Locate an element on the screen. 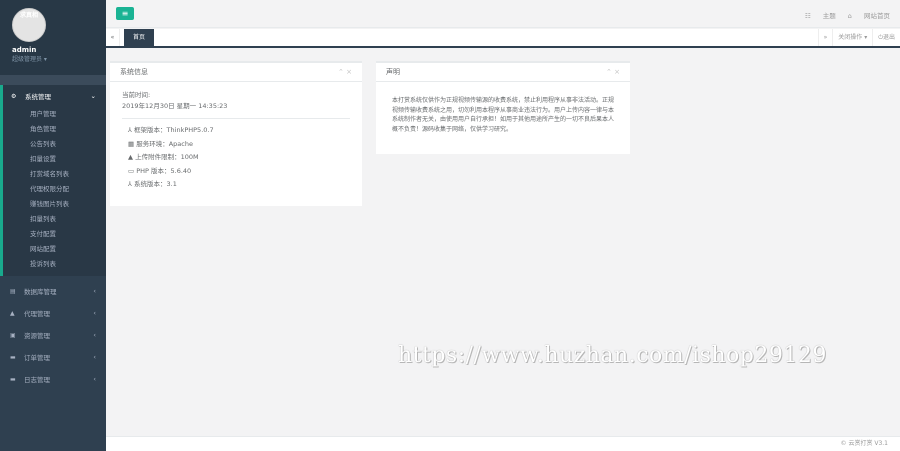 The image size is (900, 451). gear-icon: ⚙ is located at coordinates (14, 96).